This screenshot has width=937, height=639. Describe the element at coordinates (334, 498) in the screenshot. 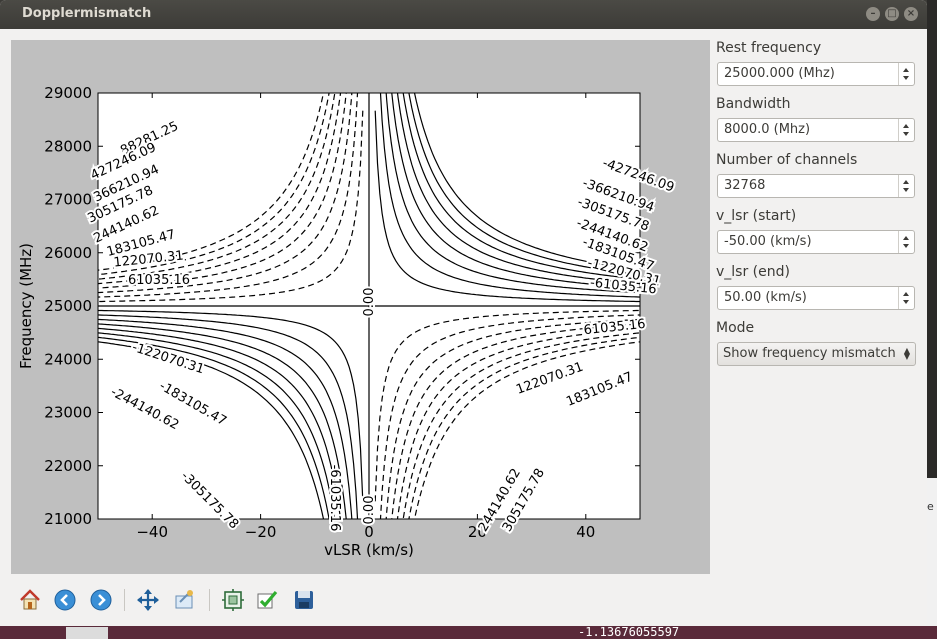

I see `contour-label: -61035.16` at that location.